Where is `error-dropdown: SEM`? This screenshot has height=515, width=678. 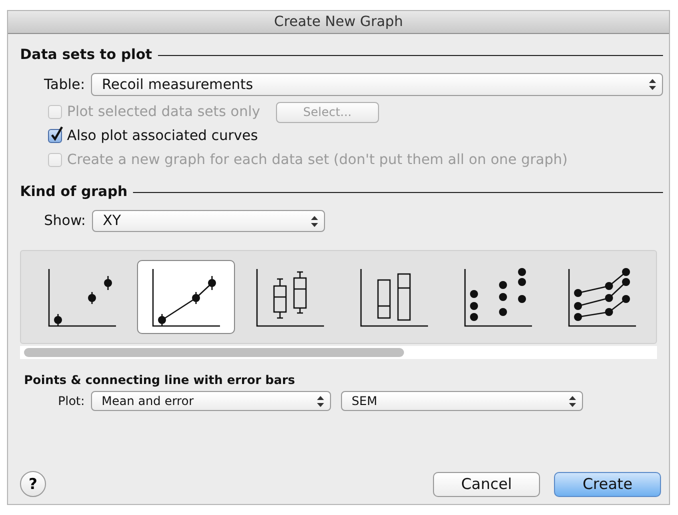
error-dropdown: SEM is located at coordinates (461, 401).